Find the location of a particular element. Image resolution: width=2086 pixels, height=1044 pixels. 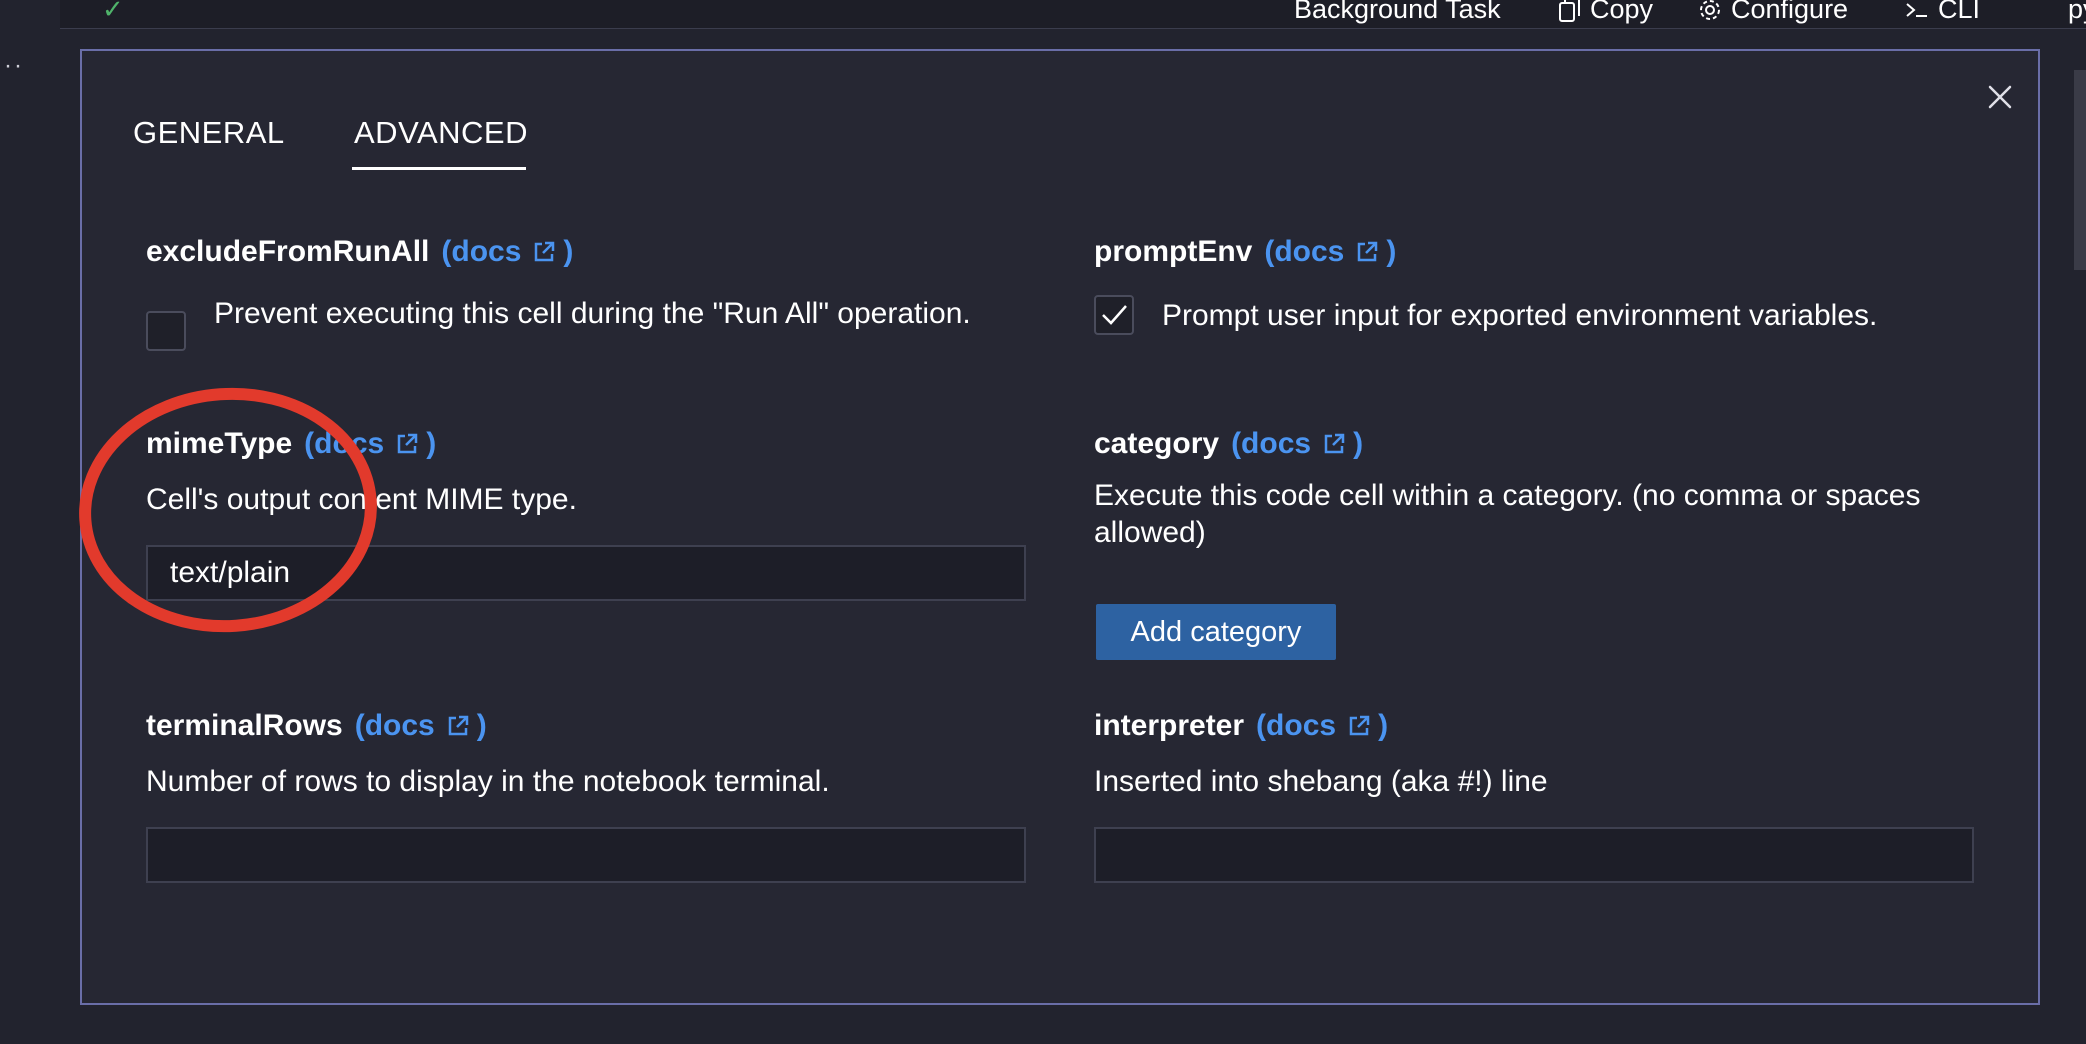

more-icon: ·· is located at coordinates (14, 66).